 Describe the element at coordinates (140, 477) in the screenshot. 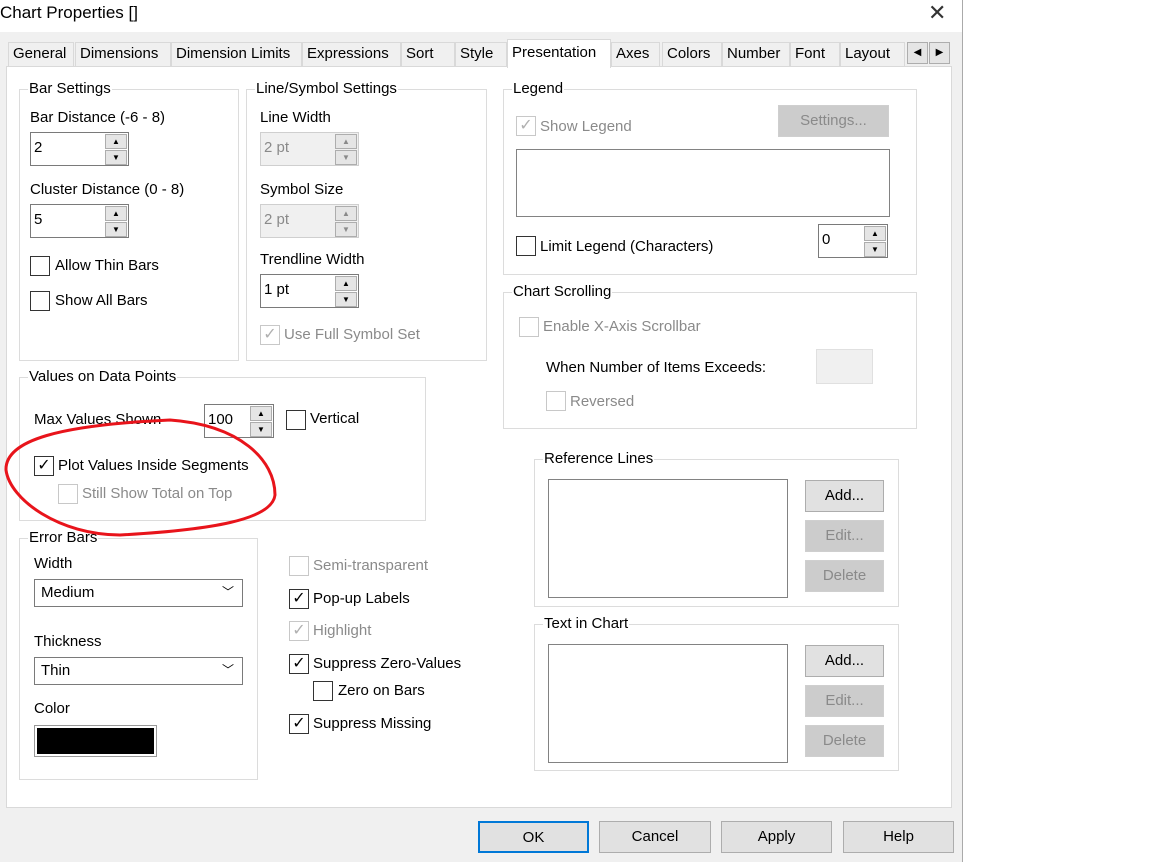

I see `red-circle-annotation` at that location.